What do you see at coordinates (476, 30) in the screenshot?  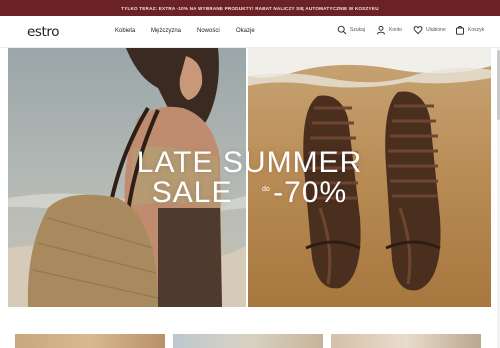 I see `cart-label: Koszyk` at bounding box center [476, 30].